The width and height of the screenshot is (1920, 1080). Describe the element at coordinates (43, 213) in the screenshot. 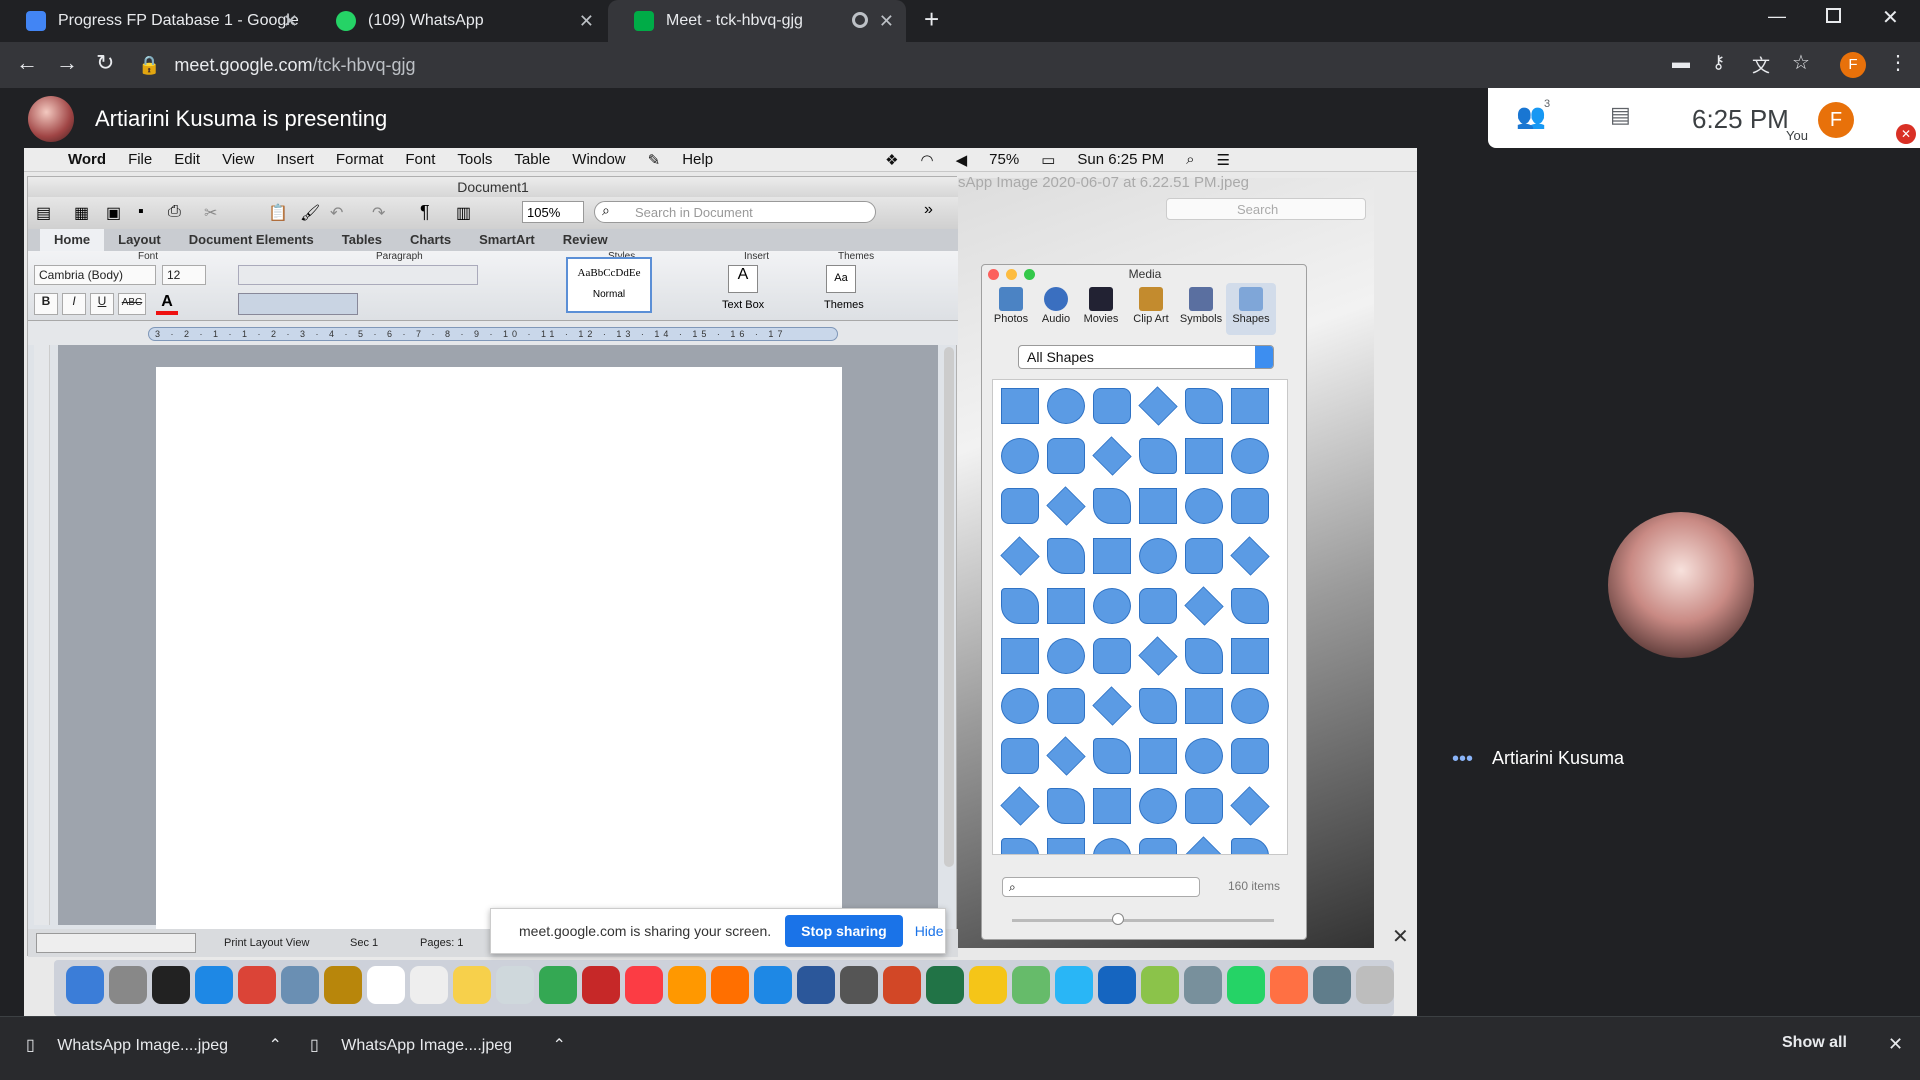

I see `new-doc-icon: ▤` at that location.